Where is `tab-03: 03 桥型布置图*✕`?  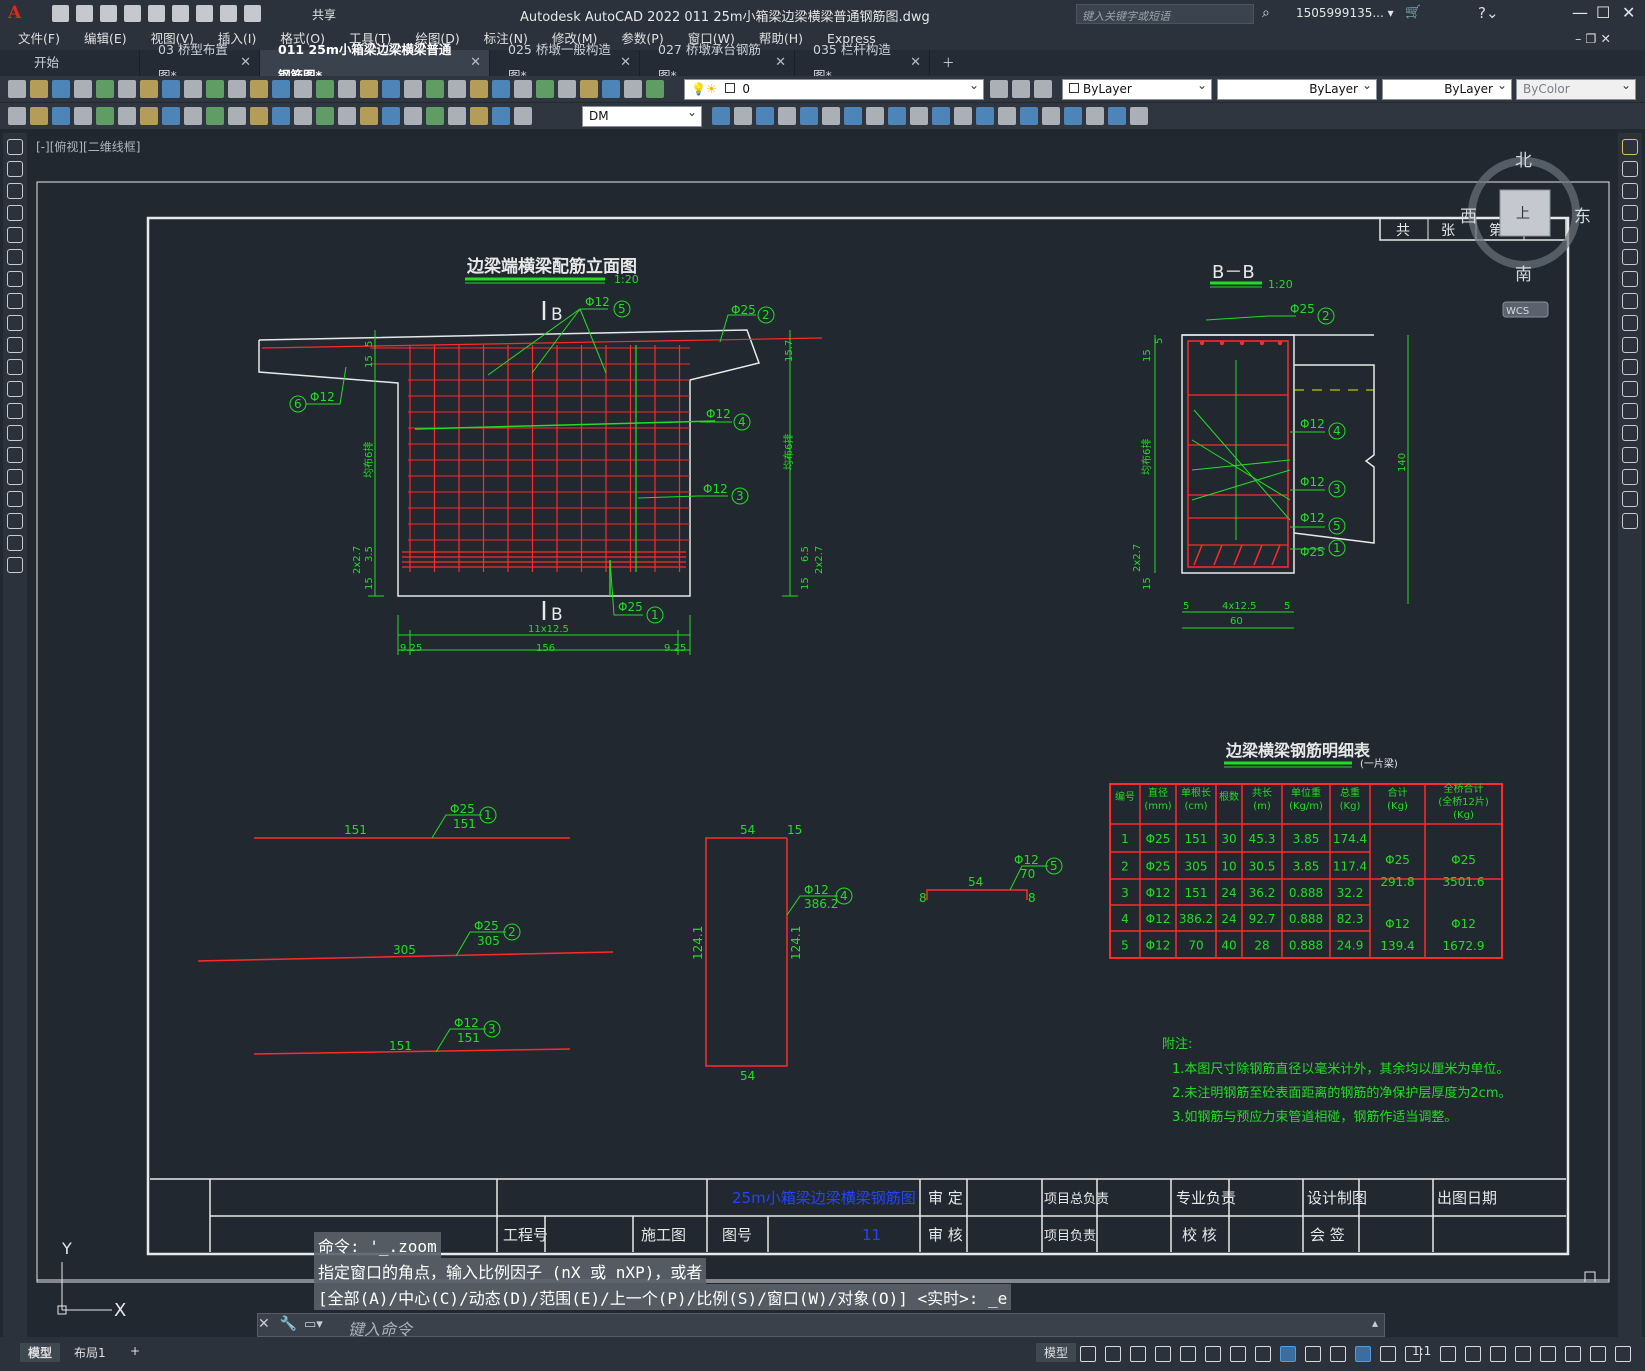 tab-03: 03 桥型布置图*✕ is located at coordinates (200, 62).